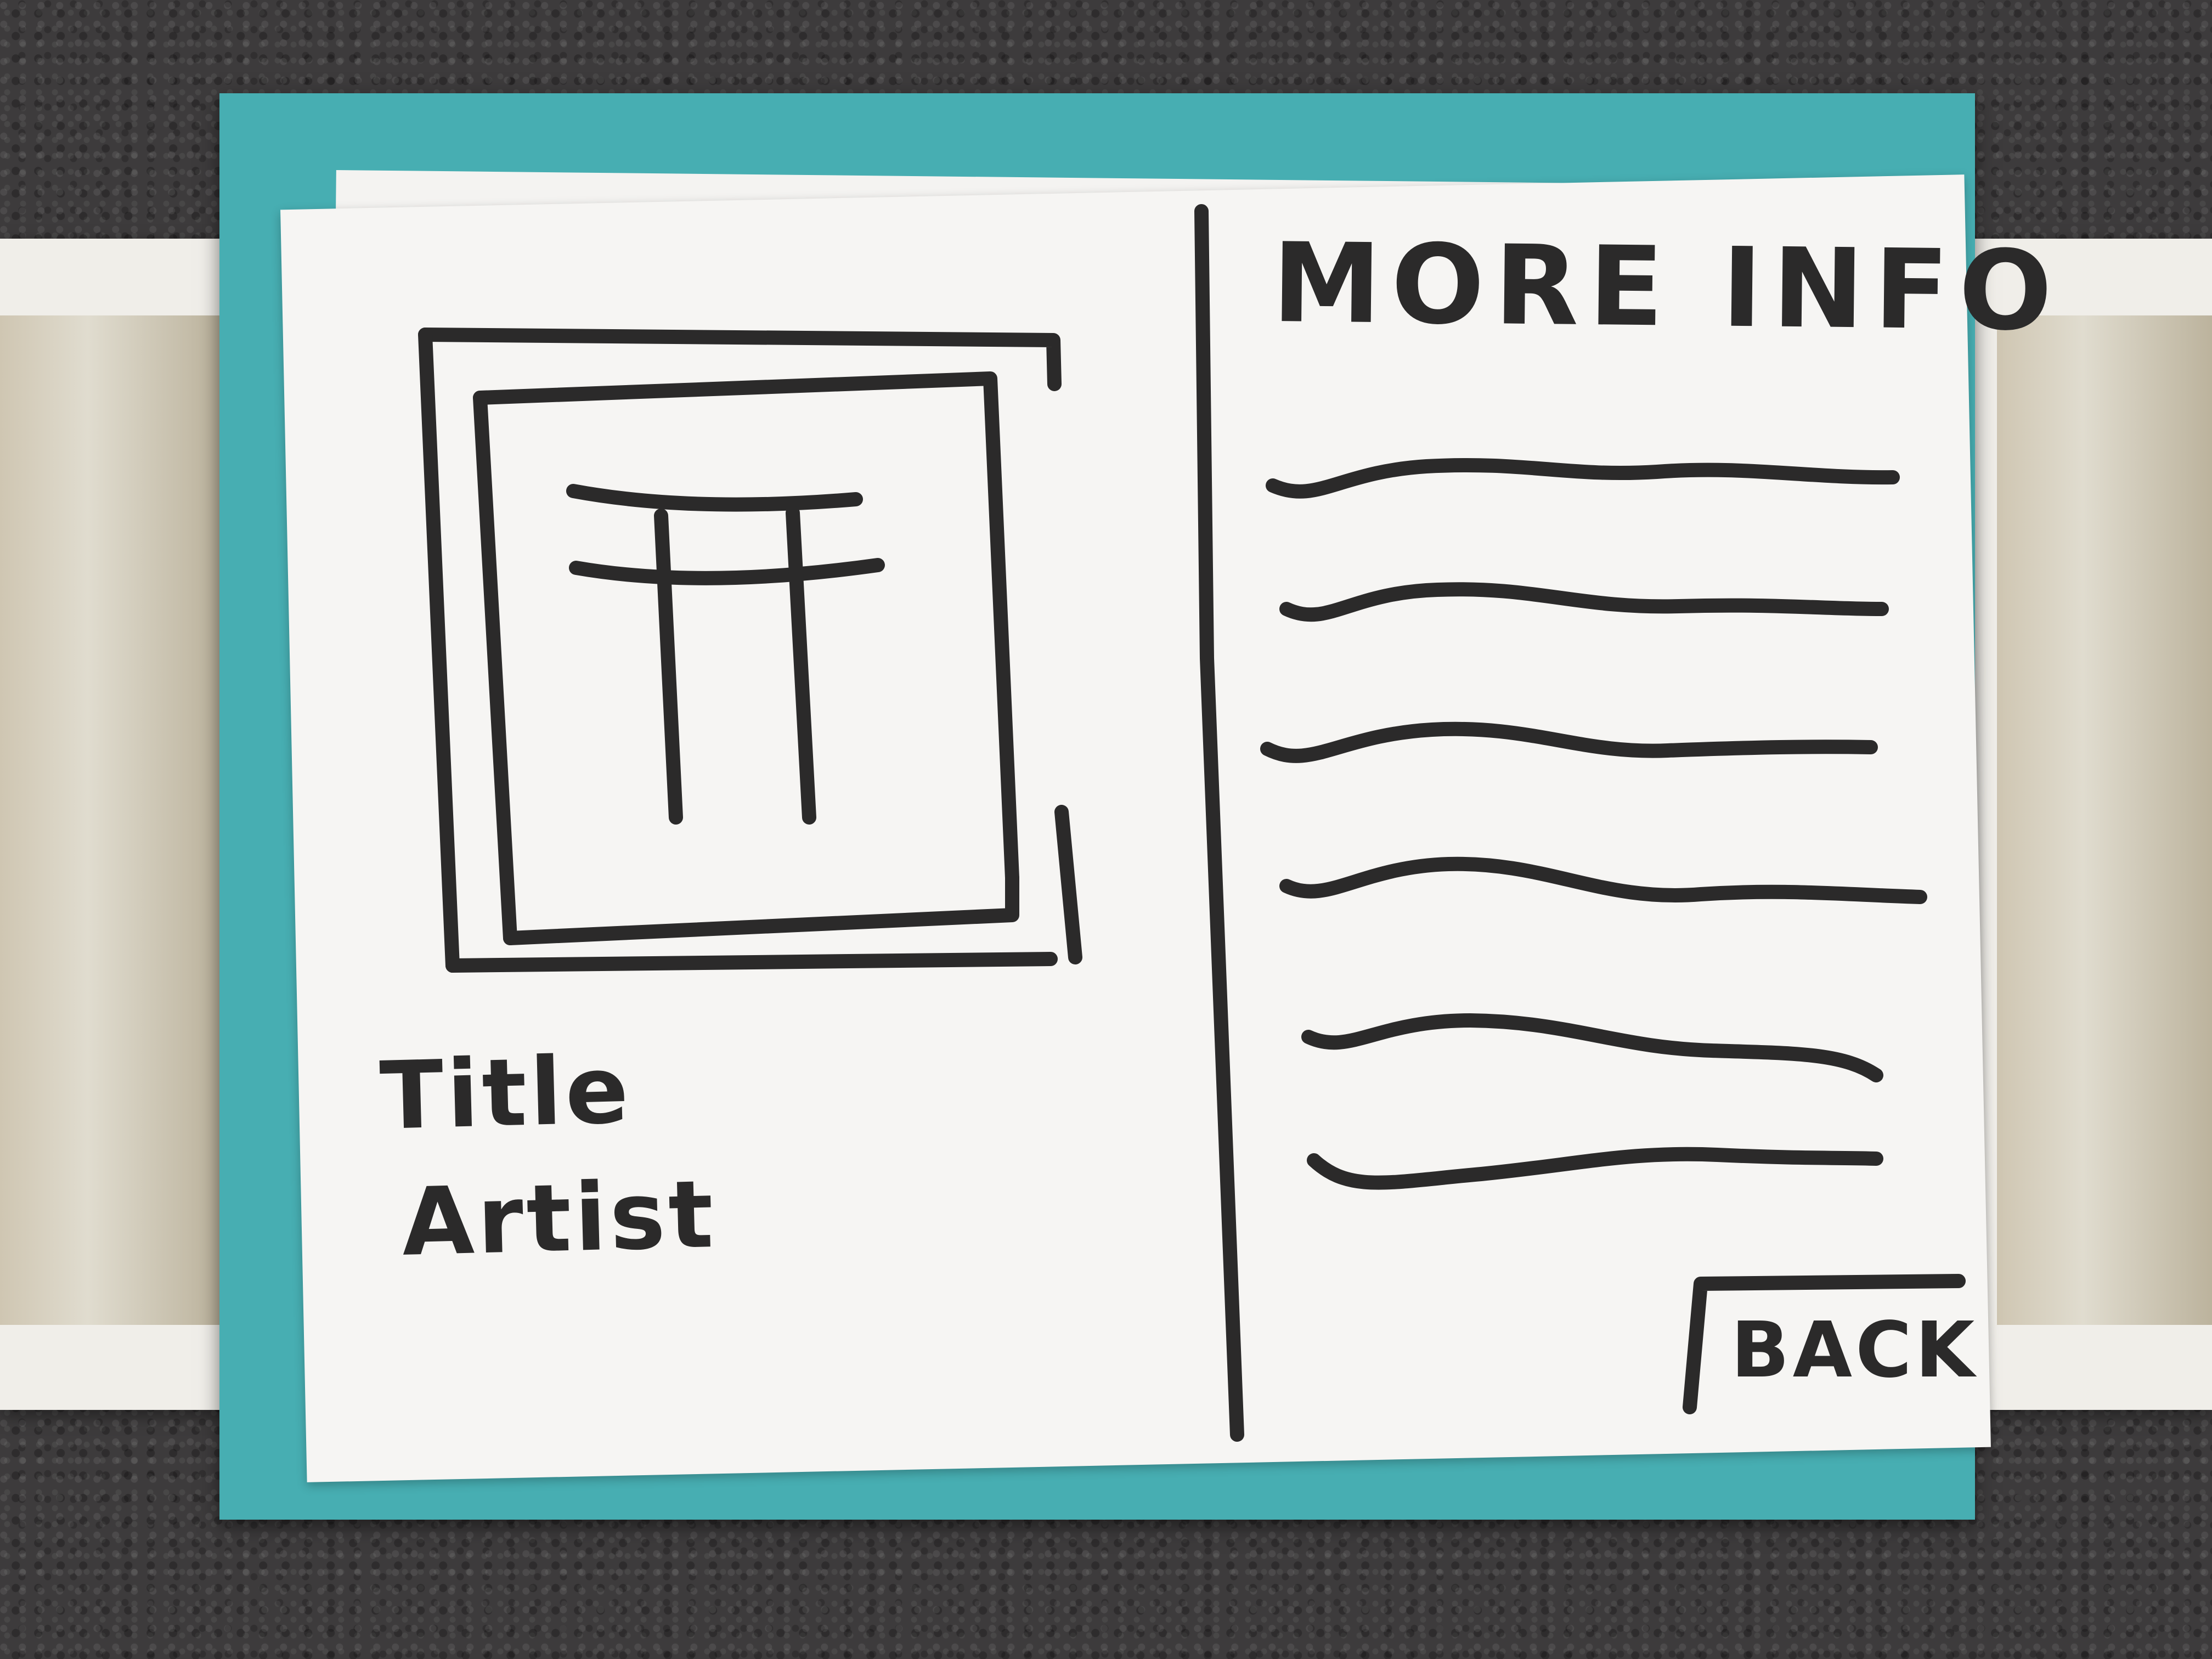 The height and width of the screenshot is (1659, 2212). Describe the element at coordinates (1854, 1351) in the screenshot. I see `back-button-label: BACK` at that location.